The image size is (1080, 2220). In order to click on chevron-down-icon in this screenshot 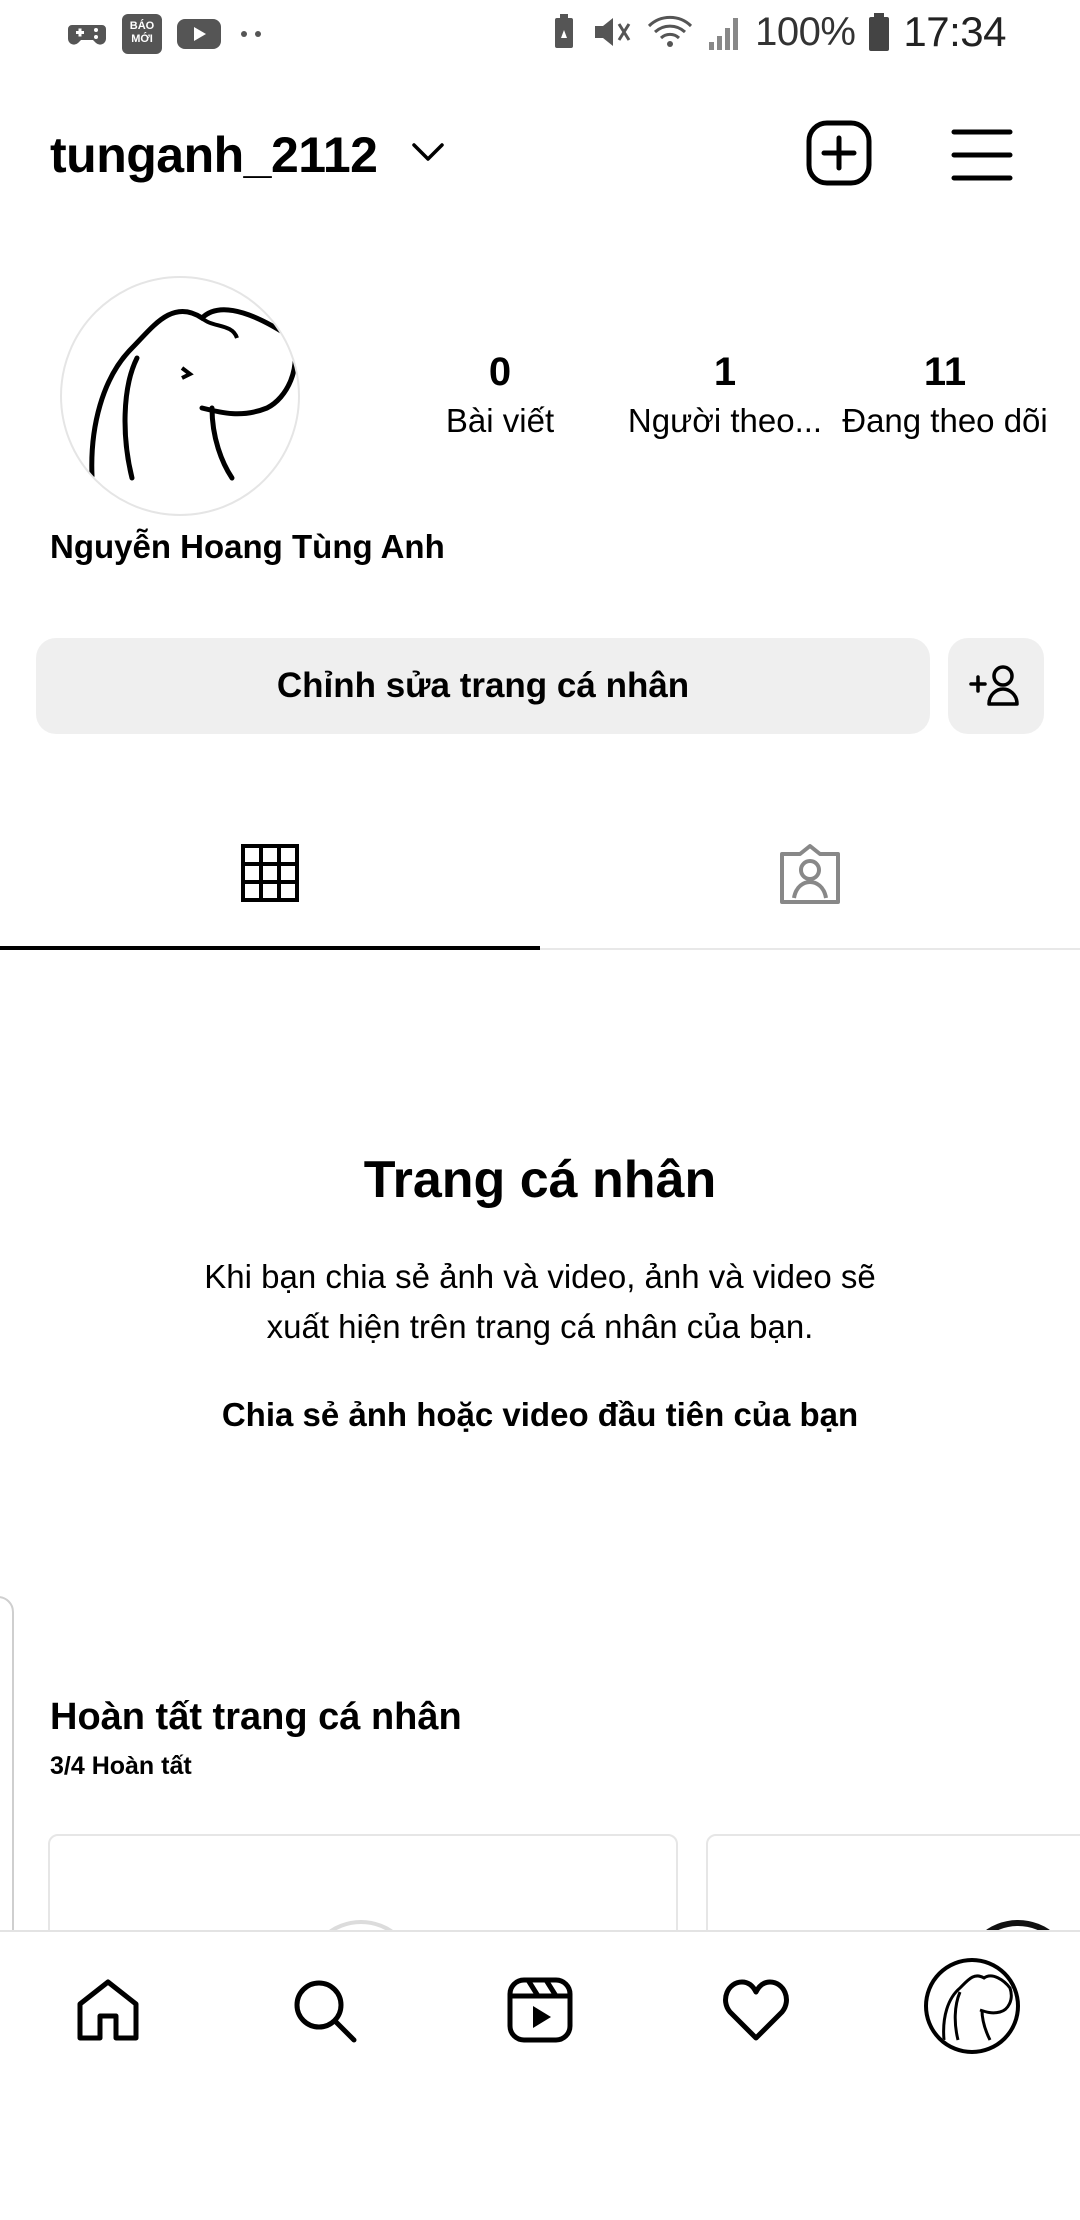, I will do `click(428, 152)`.